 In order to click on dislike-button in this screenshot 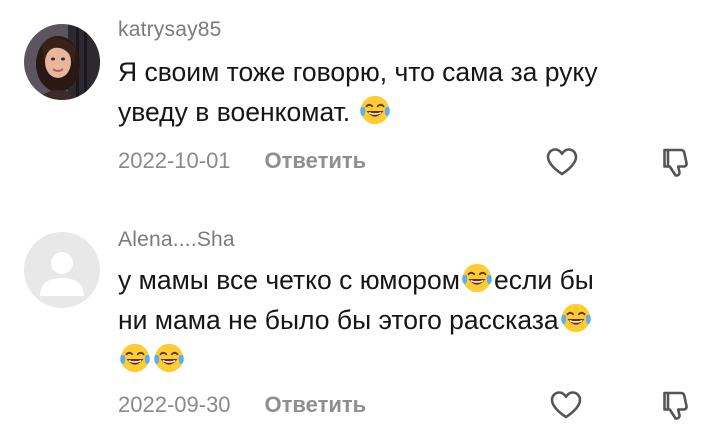, I will do `click(676, 405)`.